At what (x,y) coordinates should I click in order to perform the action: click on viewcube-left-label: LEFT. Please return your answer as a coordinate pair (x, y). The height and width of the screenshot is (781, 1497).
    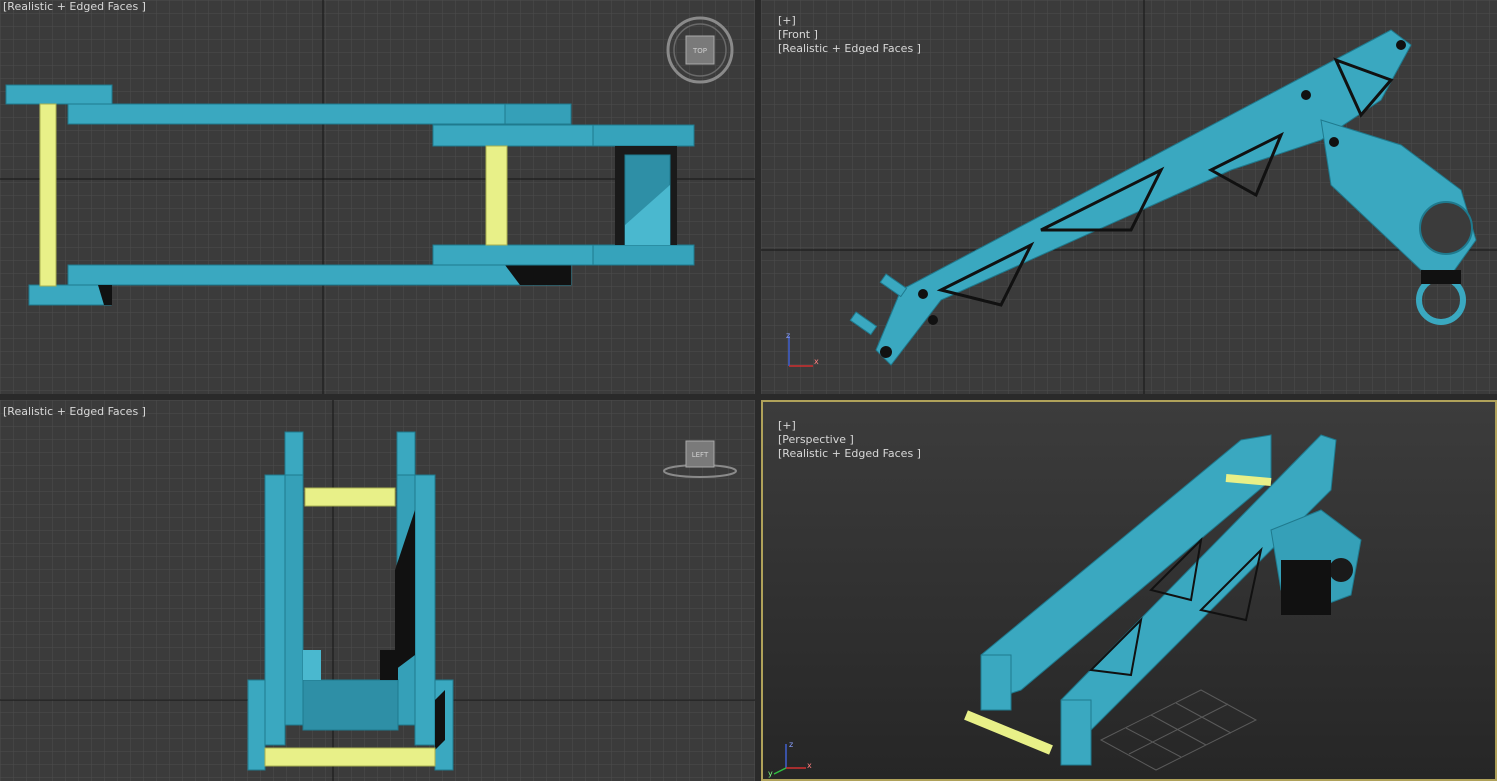
    Looking at the image, I should click on (700, 455).